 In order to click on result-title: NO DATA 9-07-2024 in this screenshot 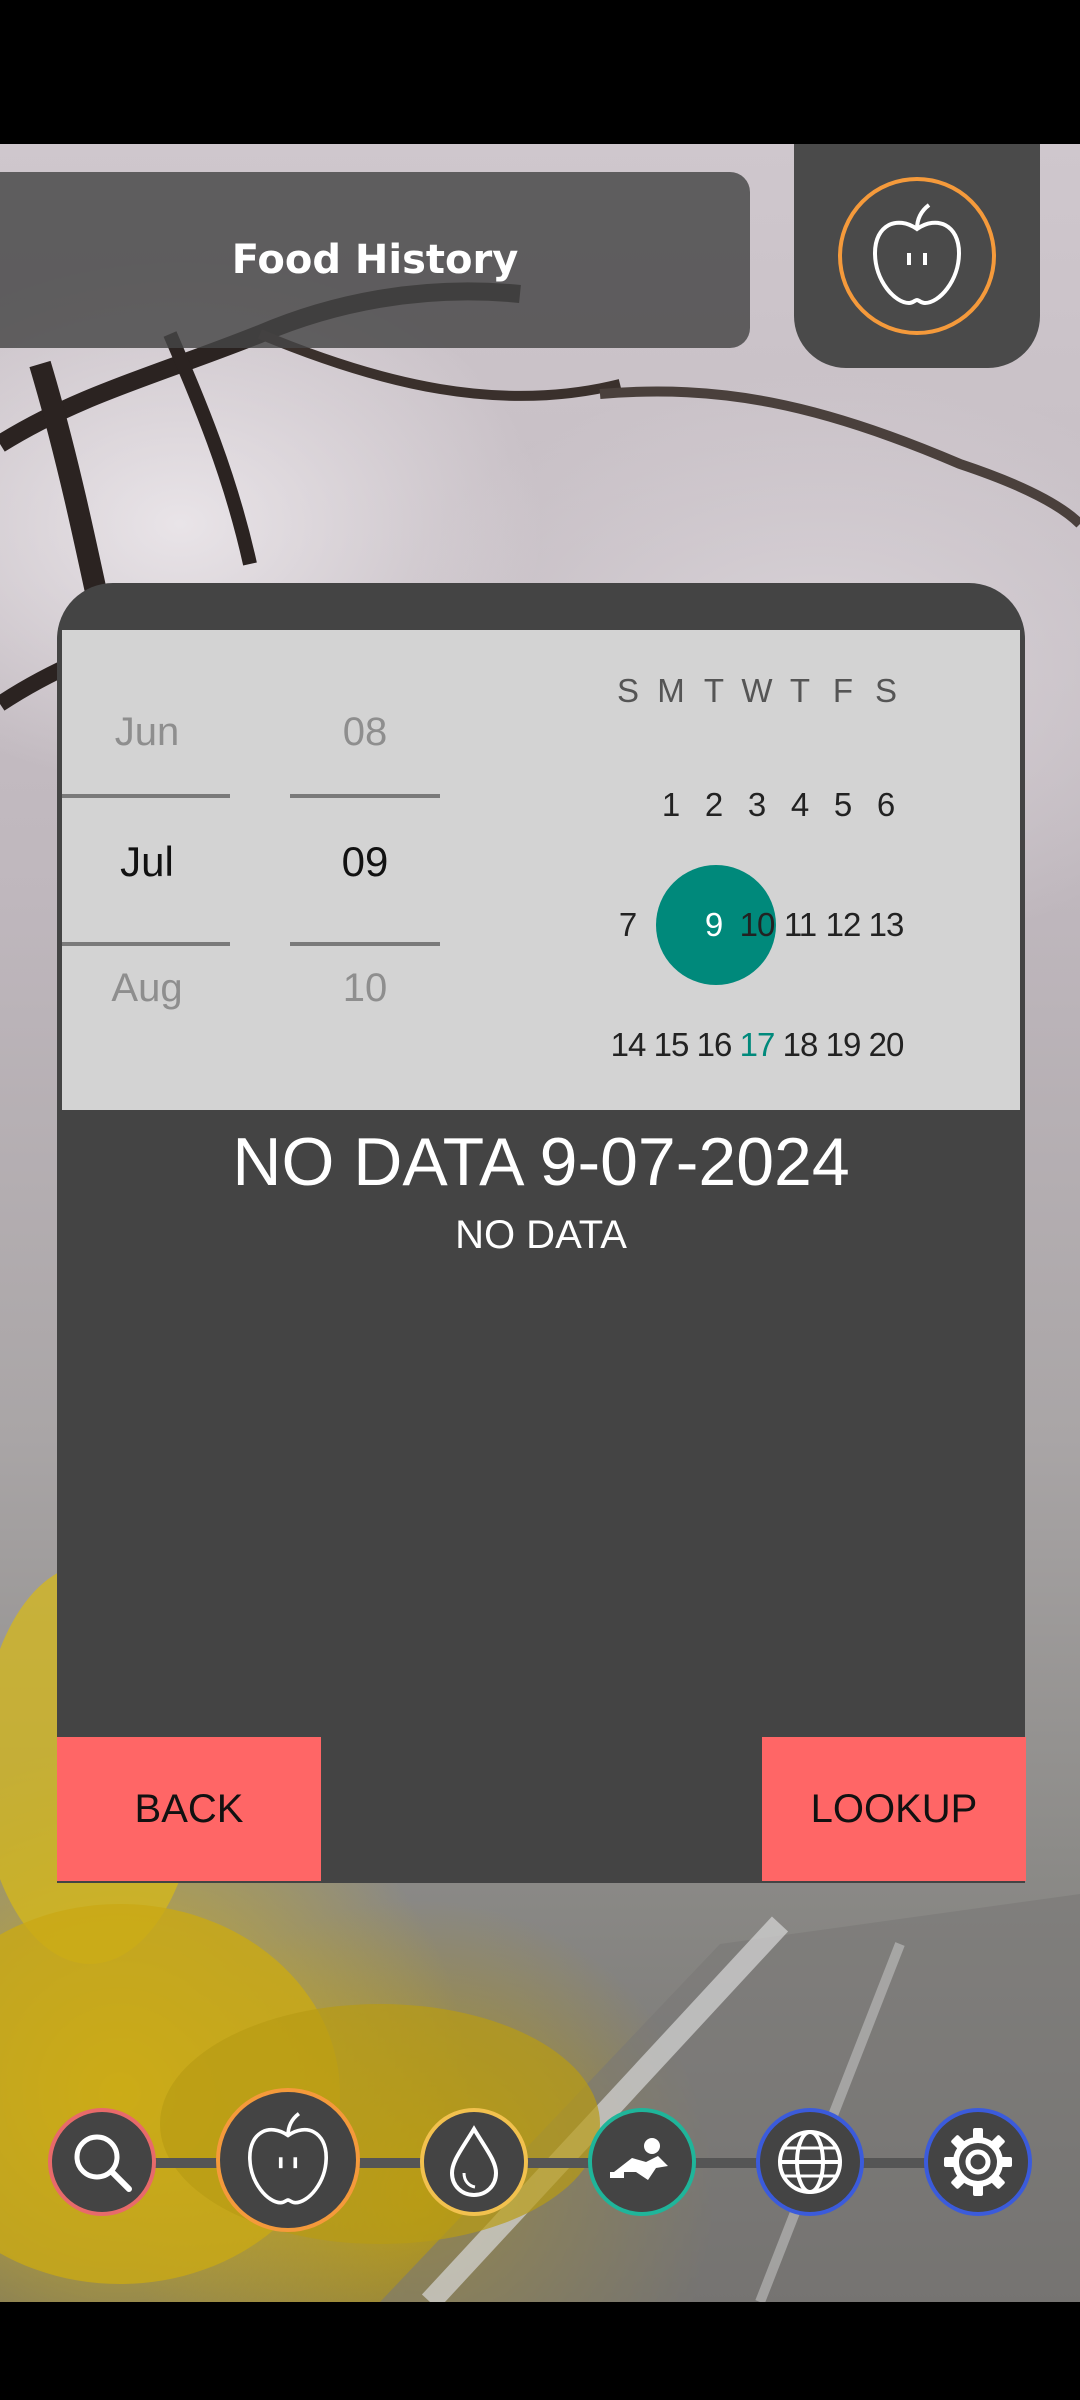, I will do `click(541, 1162)`.